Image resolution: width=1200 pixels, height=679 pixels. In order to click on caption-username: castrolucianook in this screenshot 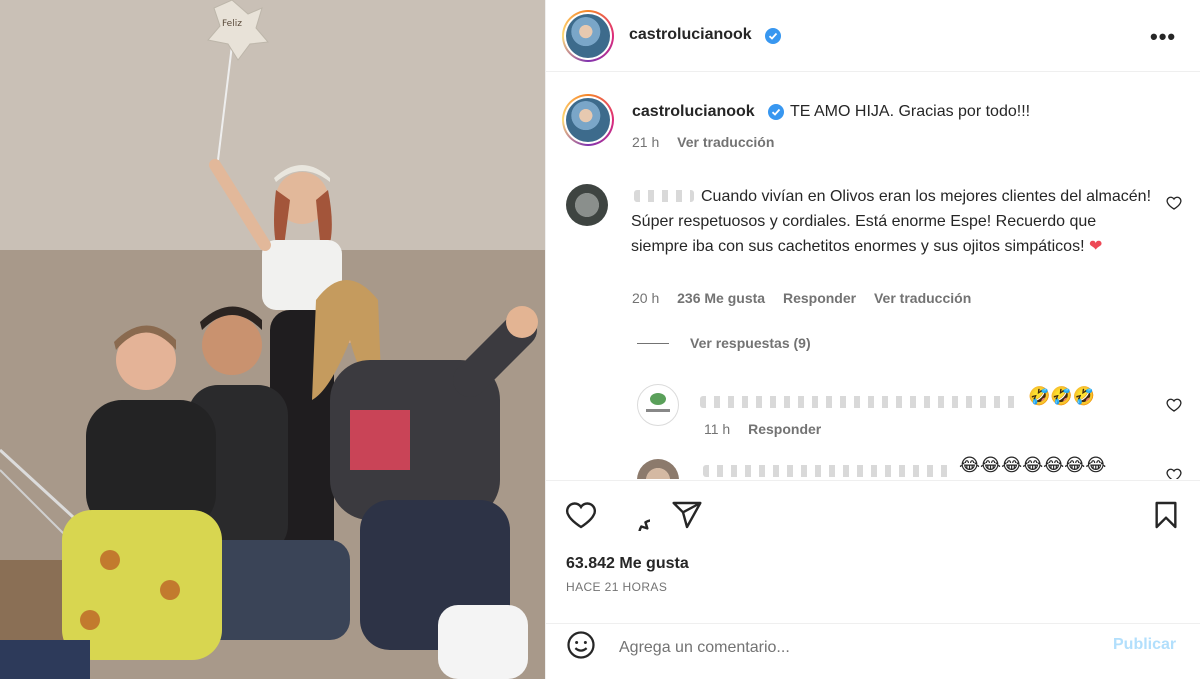, I will do `click(693, 112)`.